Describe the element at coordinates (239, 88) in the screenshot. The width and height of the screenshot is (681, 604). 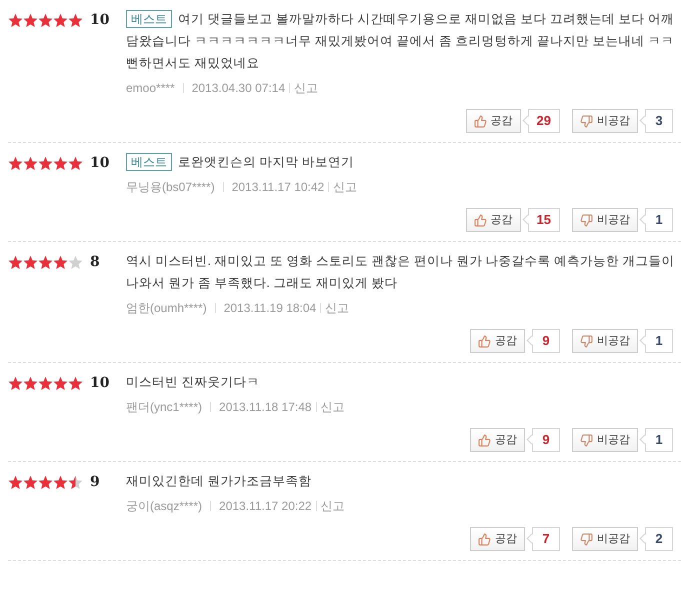
I see `date: 2013.04.30 07:14` at that location.